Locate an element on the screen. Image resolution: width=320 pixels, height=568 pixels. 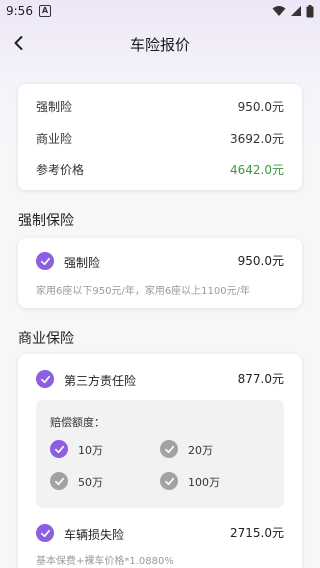
vehicle-damage-note: 基本保费+裸车价格*1.0880% is located at coordinates (105, 561).